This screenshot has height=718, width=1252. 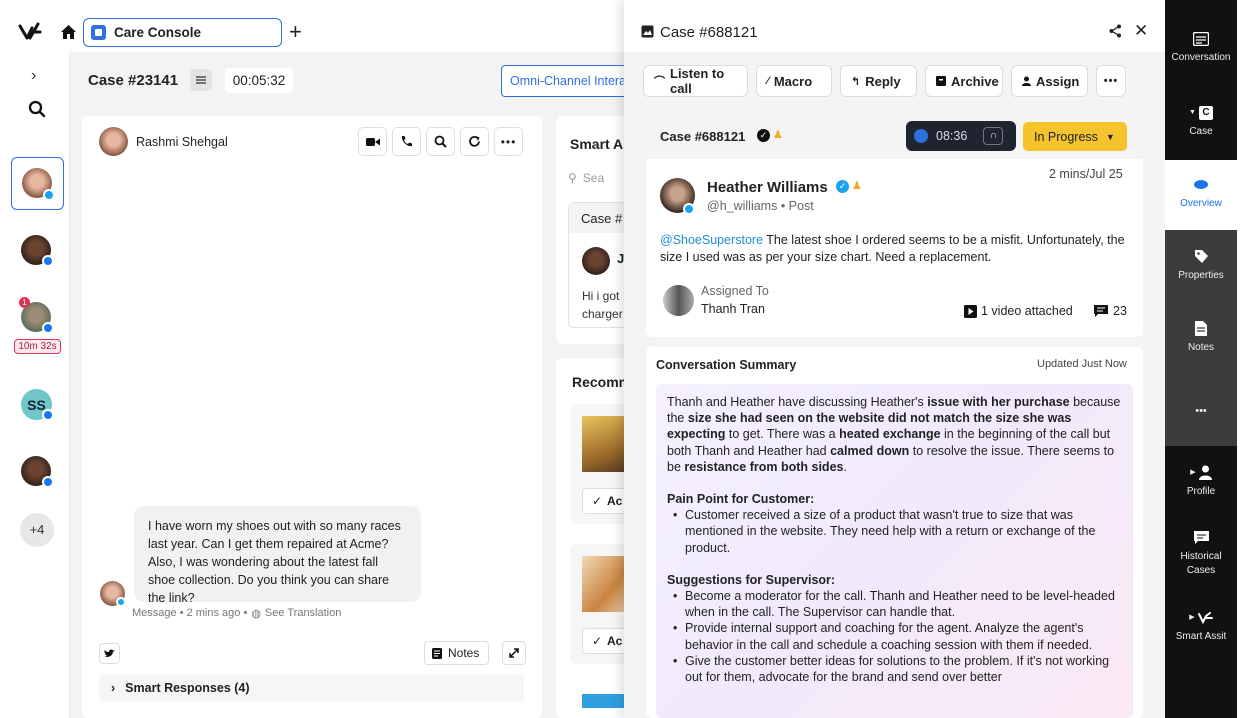 I want to click on post-case-id: Case #688121, so click(x=703, y=136).